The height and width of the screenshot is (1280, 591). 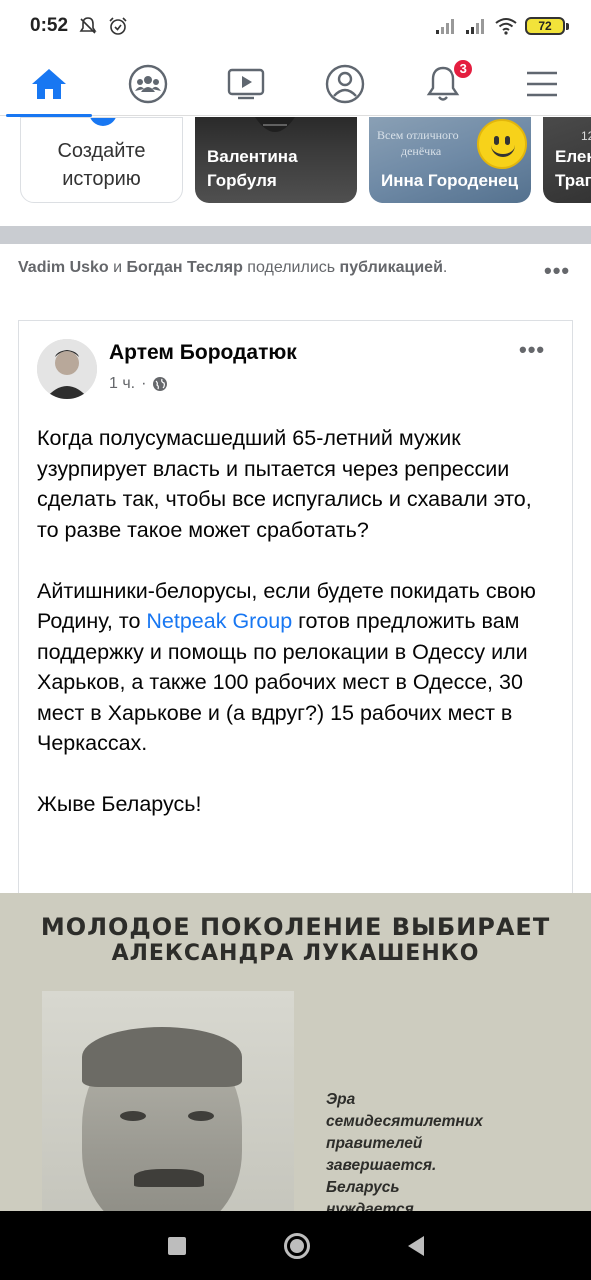 I want to click on post-time: 1 ч., so click(x=122, y=384).